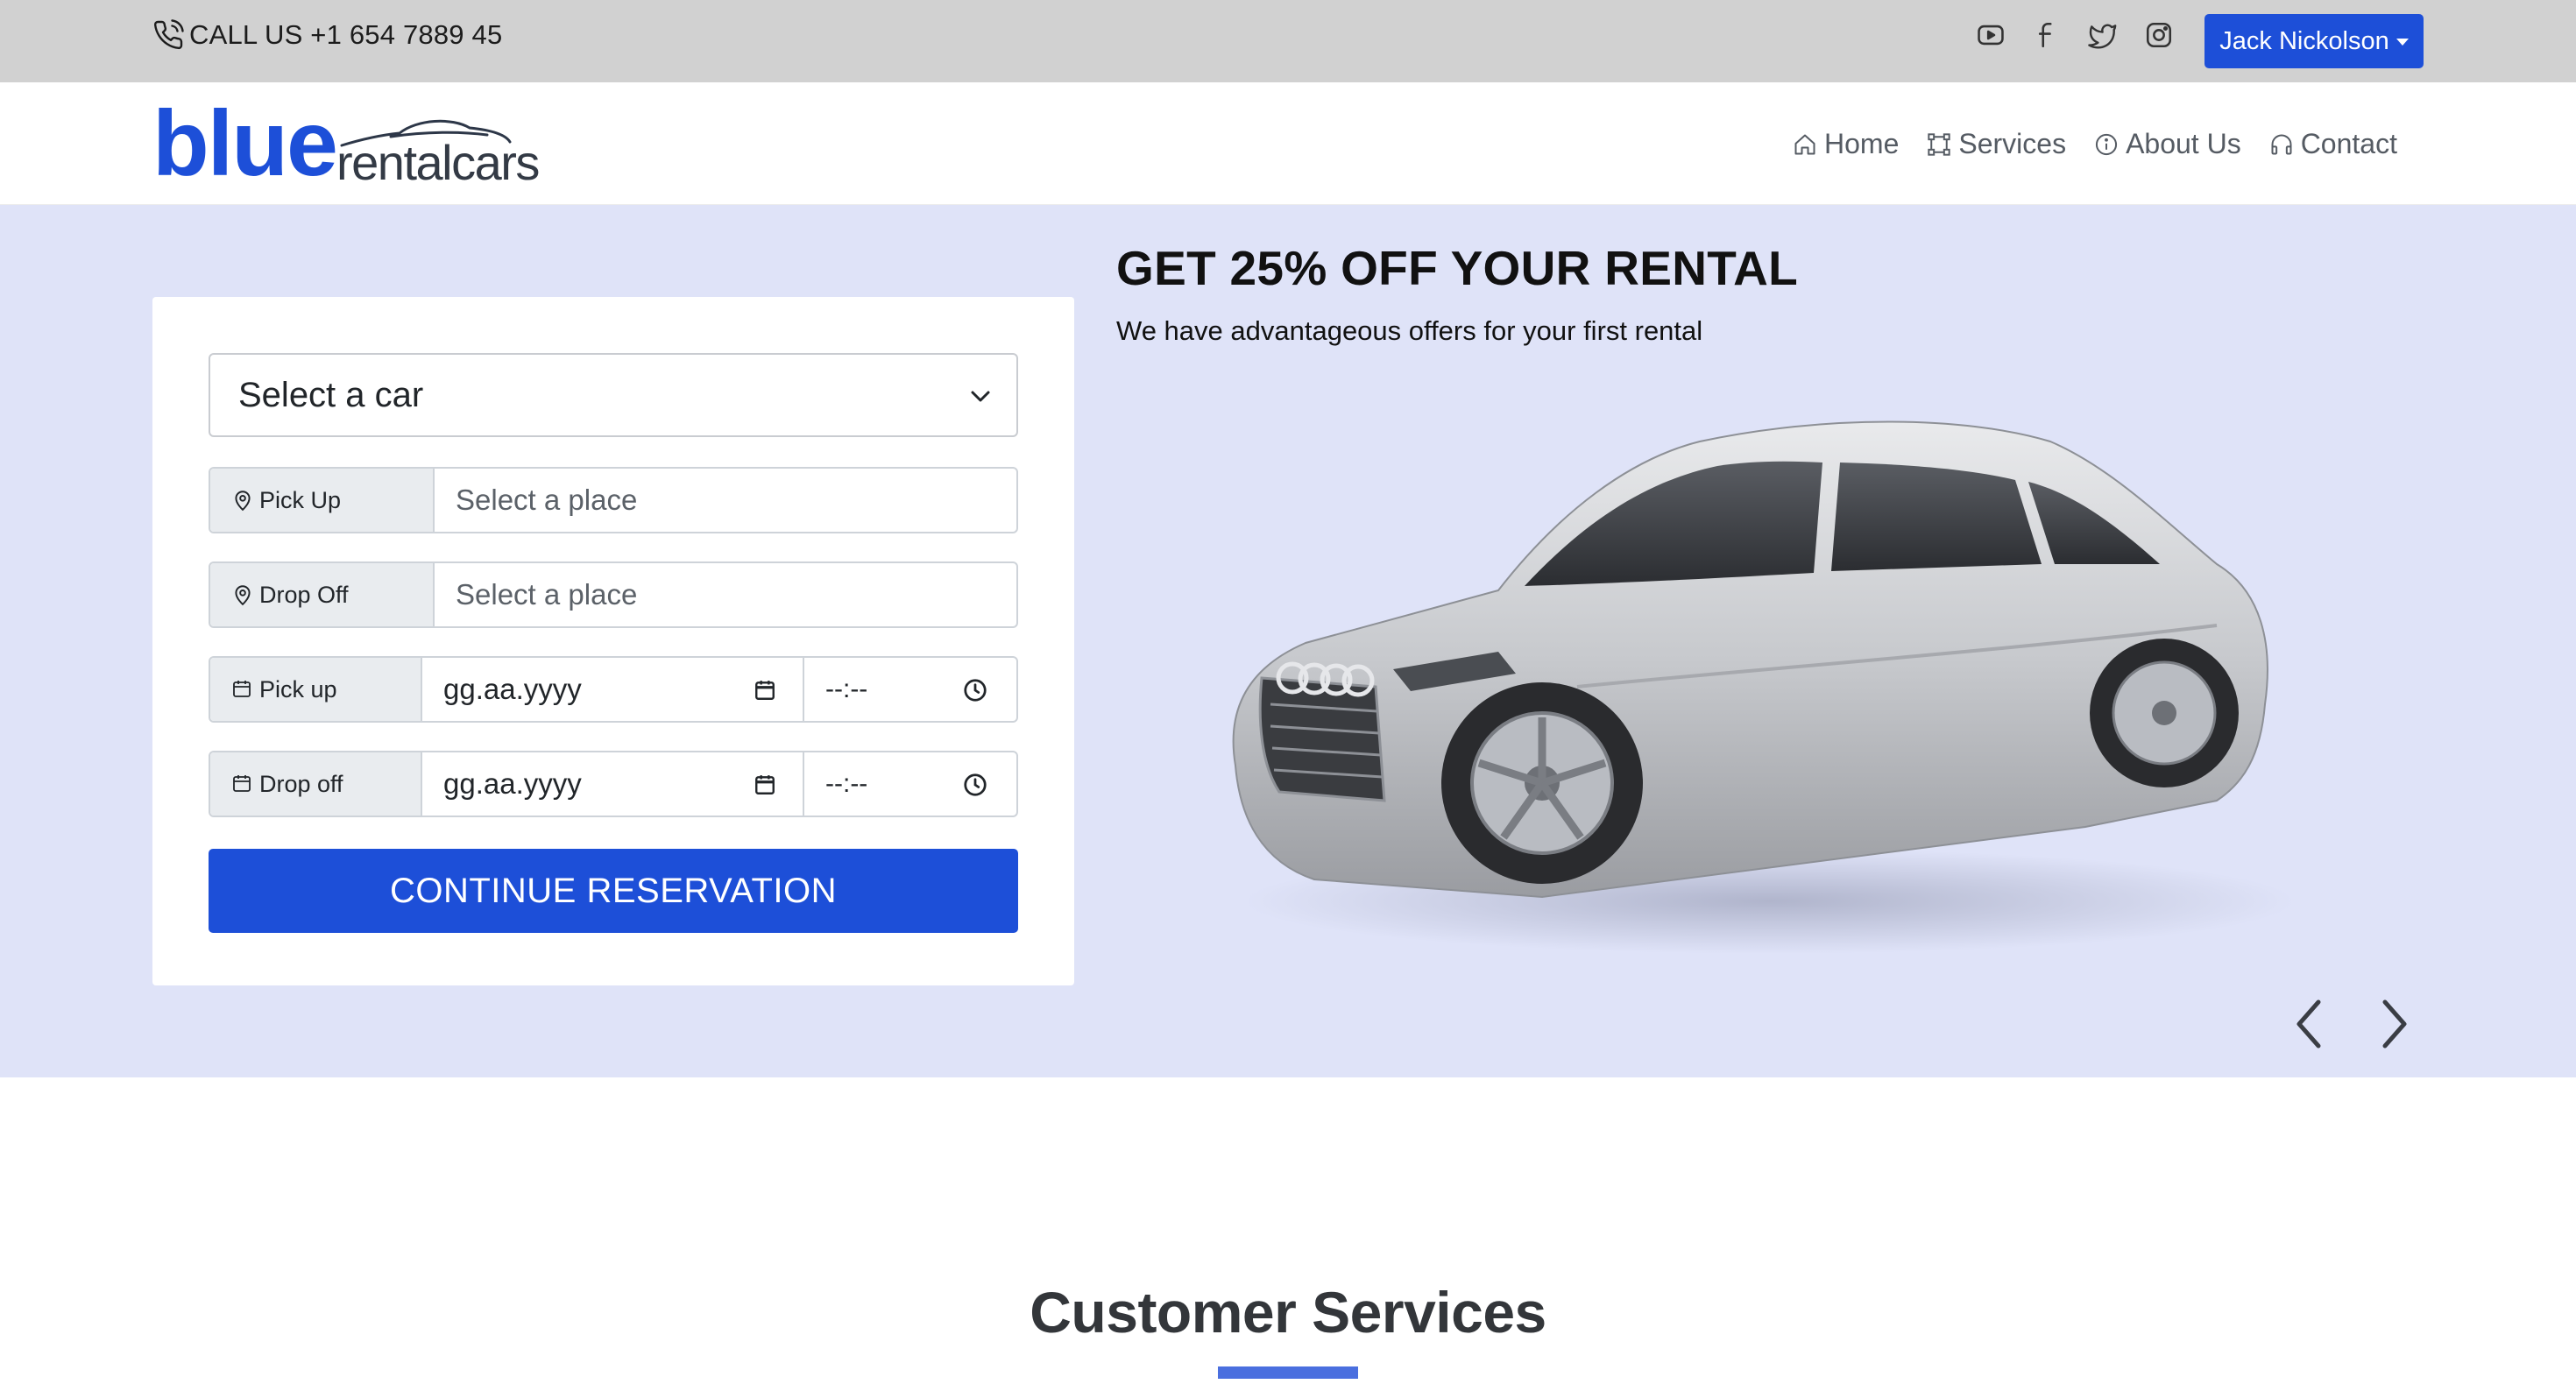 Image resolution: width=2576 pixels, height=1384 pixels. I want to click on nav-contact-label: Contact, so click(2348, 143).